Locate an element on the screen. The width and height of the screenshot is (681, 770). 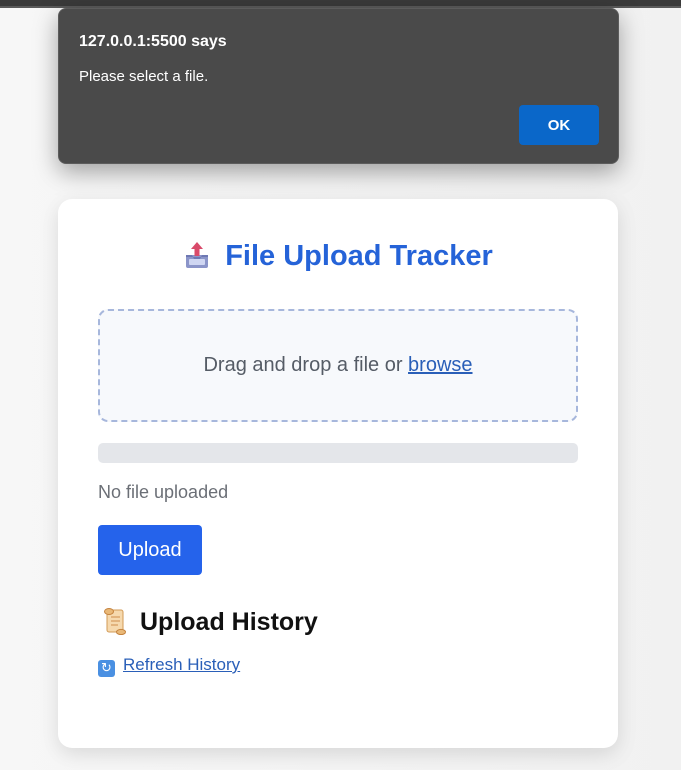
scroll-icon is located at coordinates (115, 621).